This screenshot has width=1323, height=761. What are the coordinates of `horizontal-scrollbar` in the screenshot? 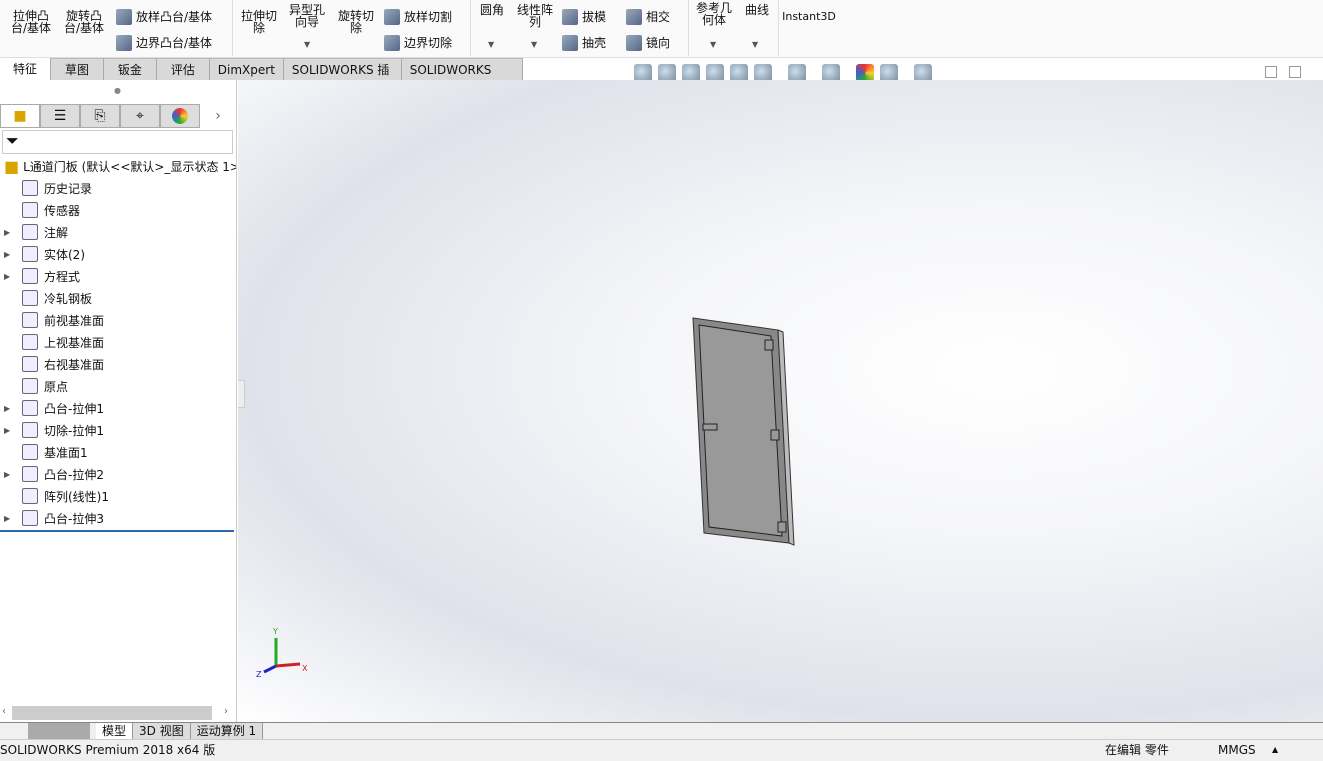 It's located at (112, 713).